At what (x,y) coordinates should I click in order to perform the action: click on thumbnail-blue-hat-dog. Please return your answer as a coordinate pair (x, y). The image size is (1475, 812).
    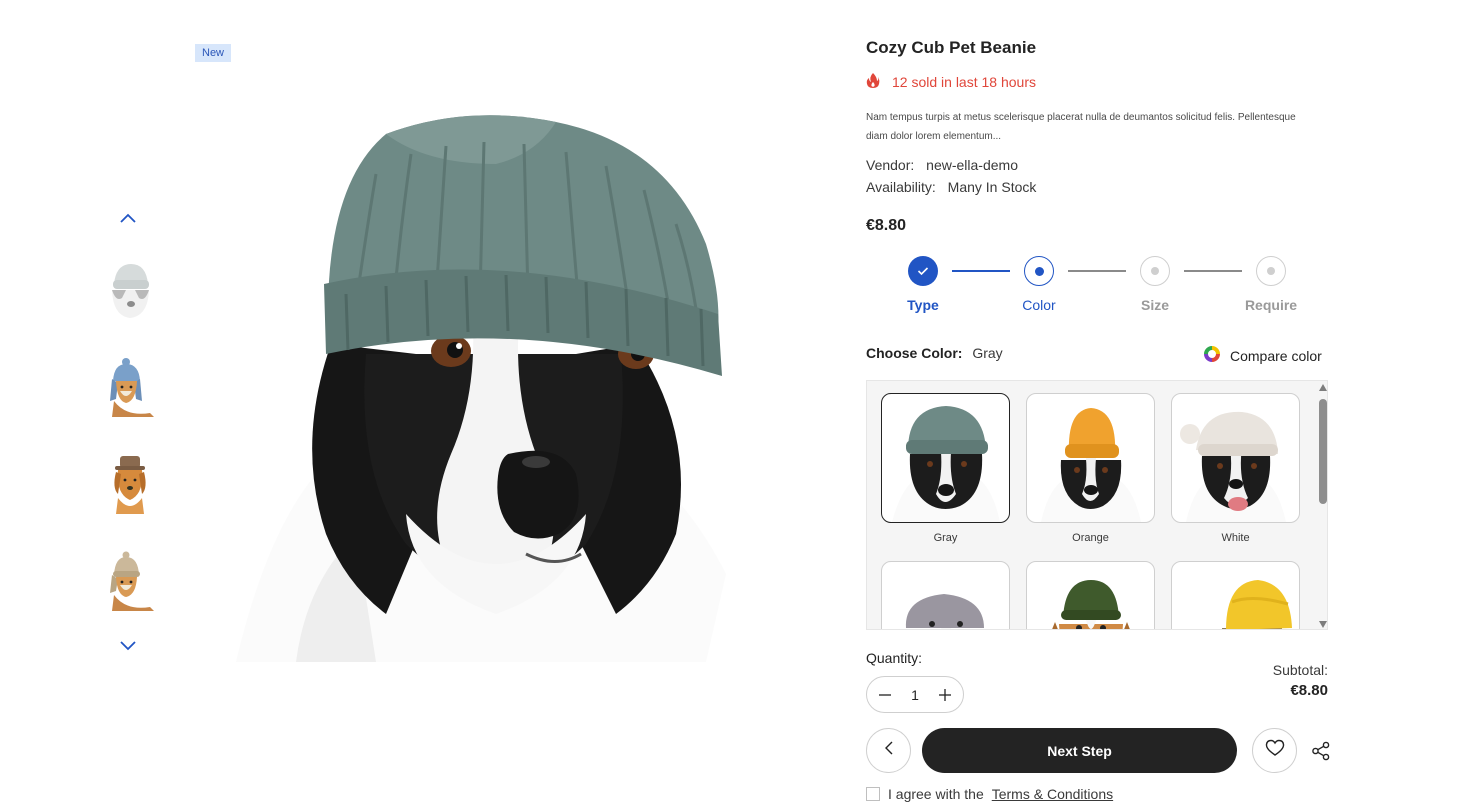
    Looking at the image, I should click on (130, 387).